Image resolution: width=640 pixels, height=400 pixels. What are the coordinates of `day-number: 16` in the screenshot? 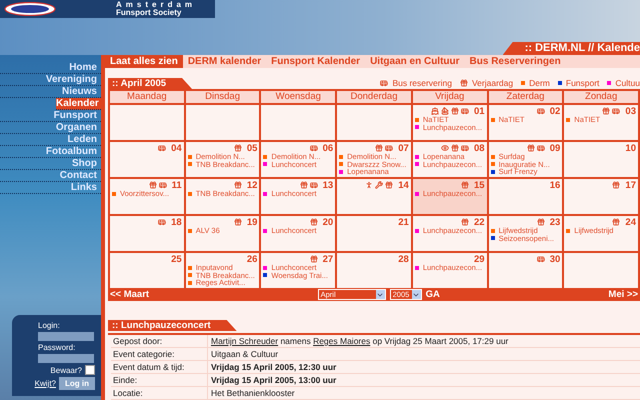 It's located at (555, 185).